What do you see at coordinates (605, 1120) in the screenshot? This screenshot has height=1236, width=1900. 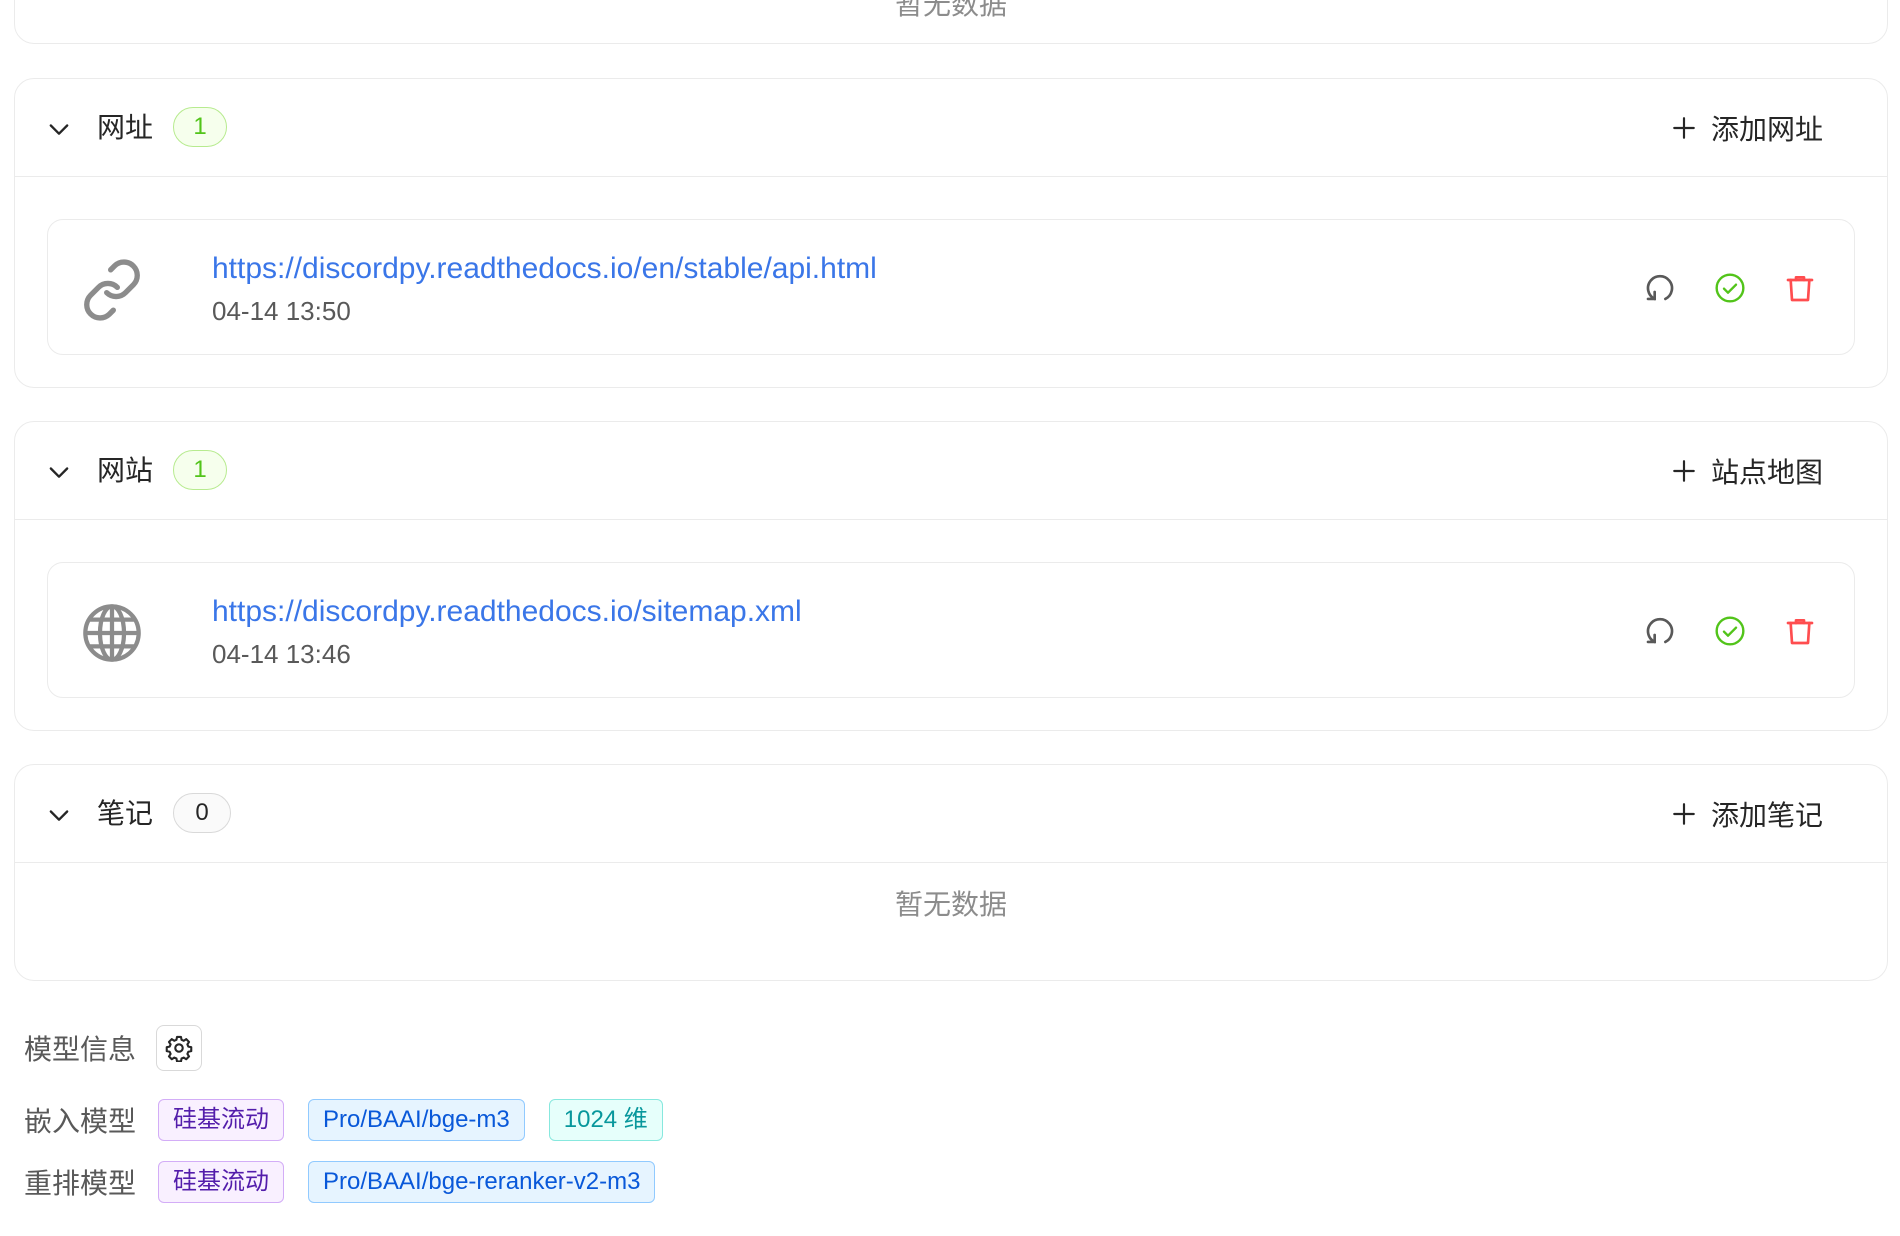 I see `dimension-tag: 1024 维` at bounding box center [605, 1120].